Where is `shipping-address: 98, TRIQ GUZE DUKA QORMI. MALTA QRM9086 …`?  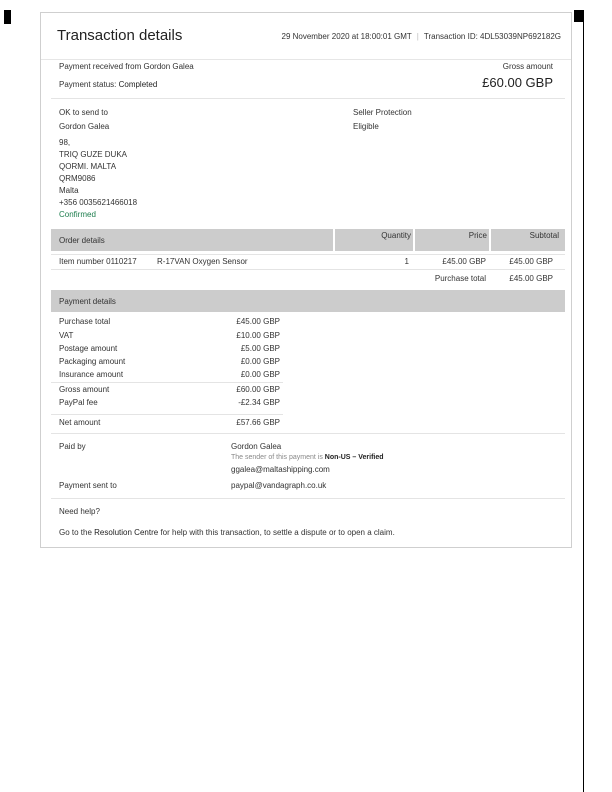 shipping-address: 98, TRIQ GUZE DUKA QORMI. MALTA QRM9086 … is located at coordinates (98, 179).